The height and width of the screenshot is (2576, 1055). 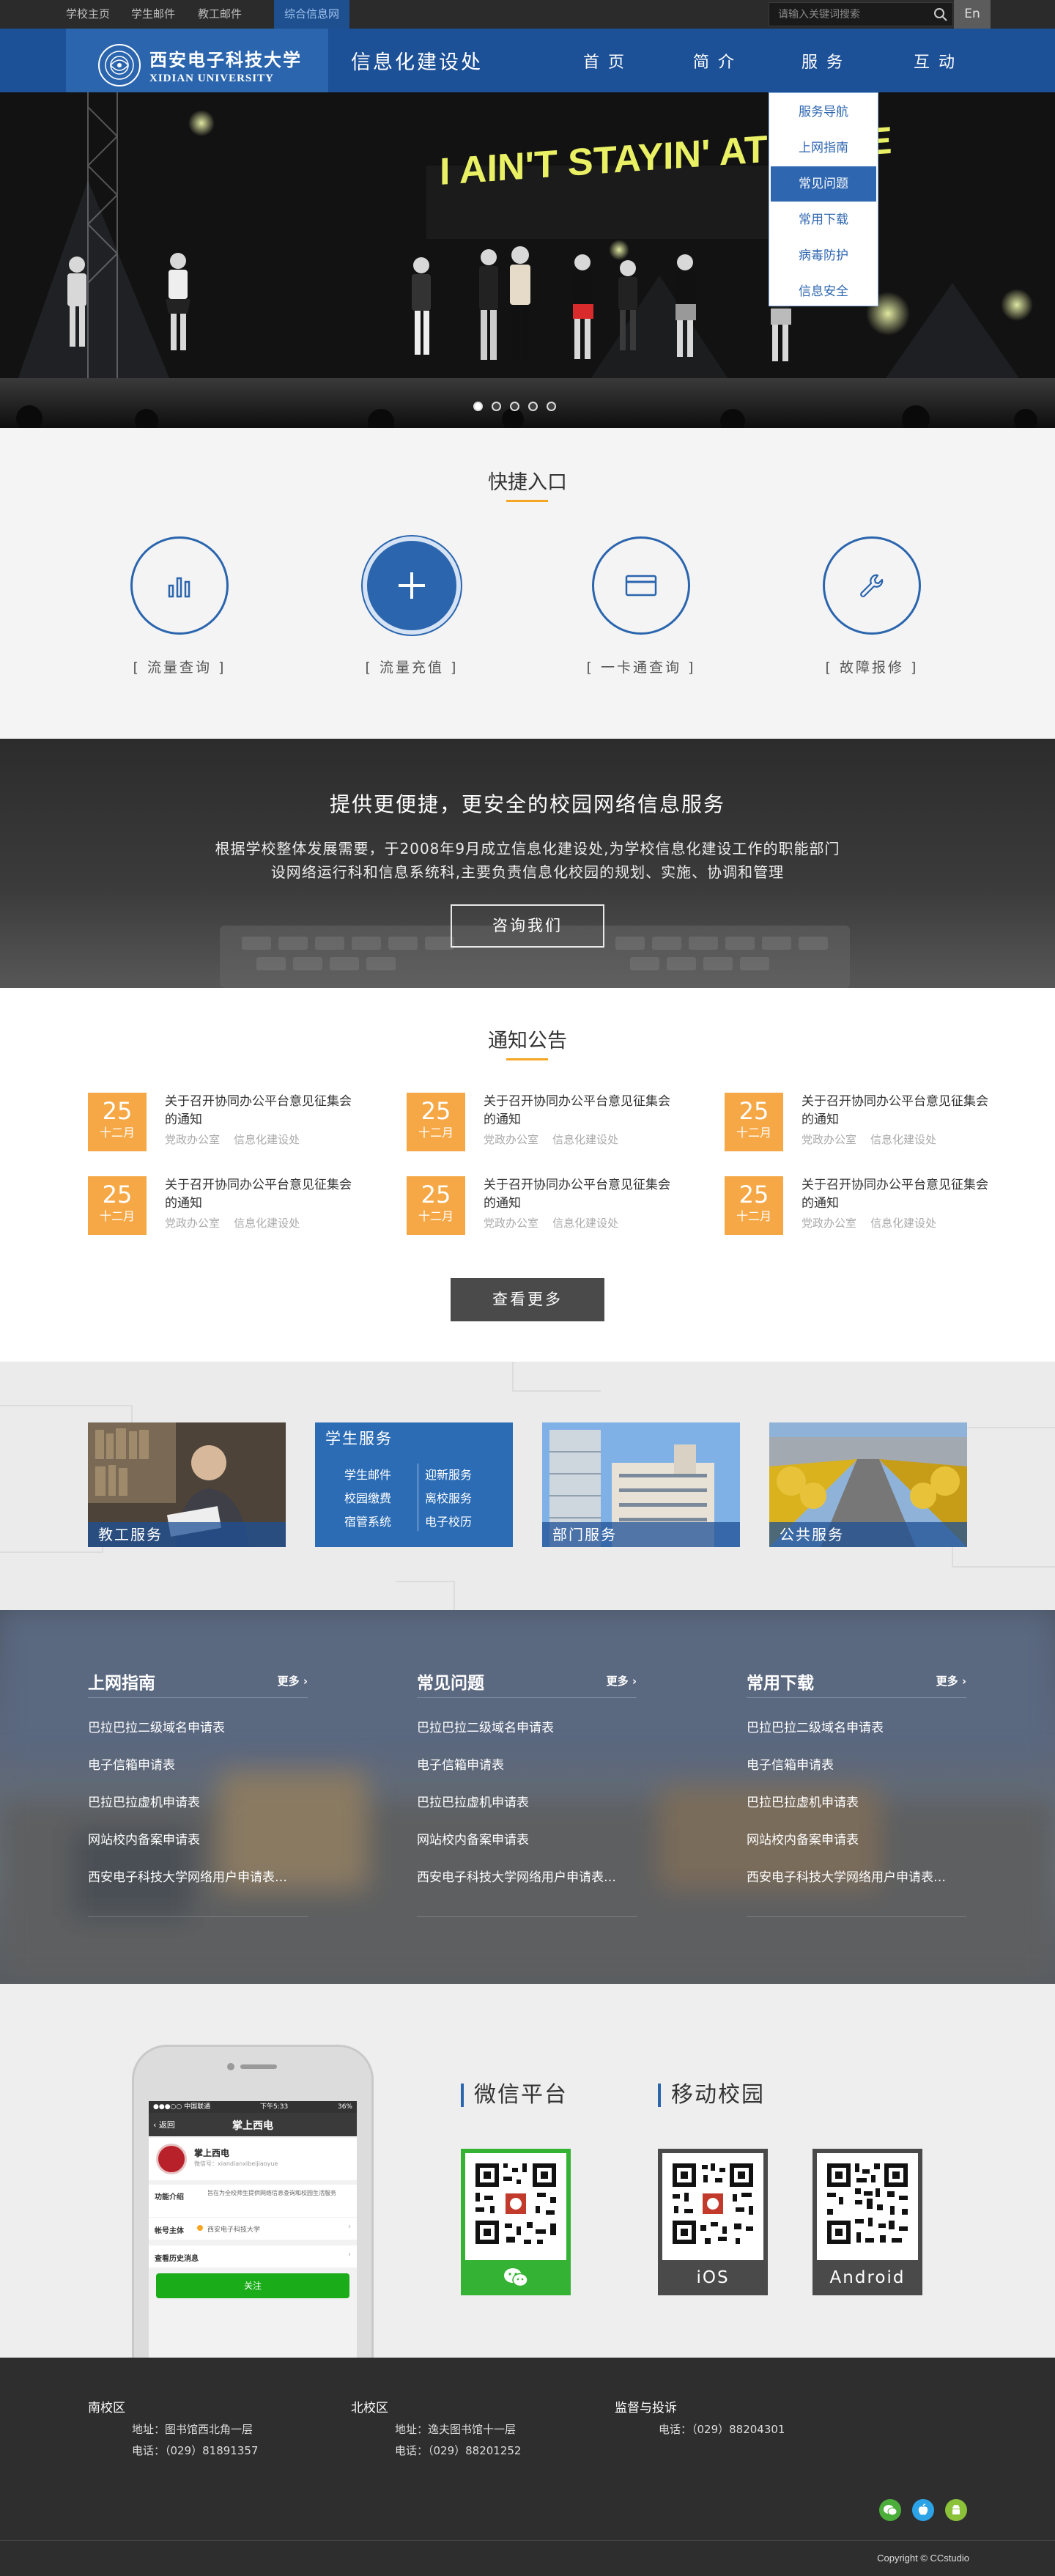 I want to click on nav-item-home: 首页, so click(x=608, y=61).